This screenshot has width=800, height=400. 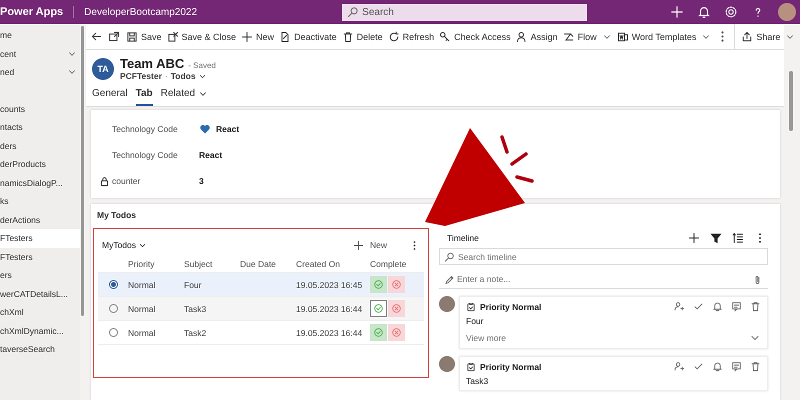 What do you see at coordinates (40, 35) in the screenshot?
I see `sidebar-item: me` at bounding box center [40, 35].